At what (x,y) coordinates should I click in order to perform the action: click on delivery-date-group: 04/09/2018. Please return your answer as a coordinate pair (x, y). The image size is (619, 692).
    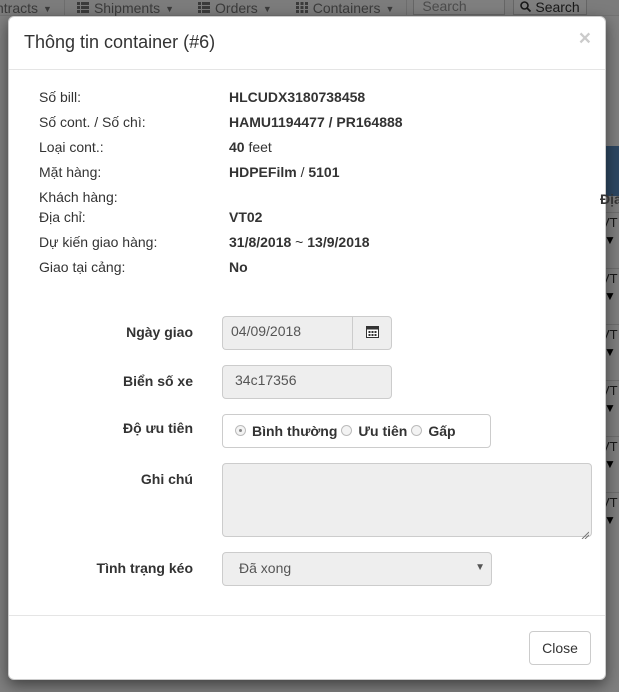
    Looking at the image, I should click on (307, 333).